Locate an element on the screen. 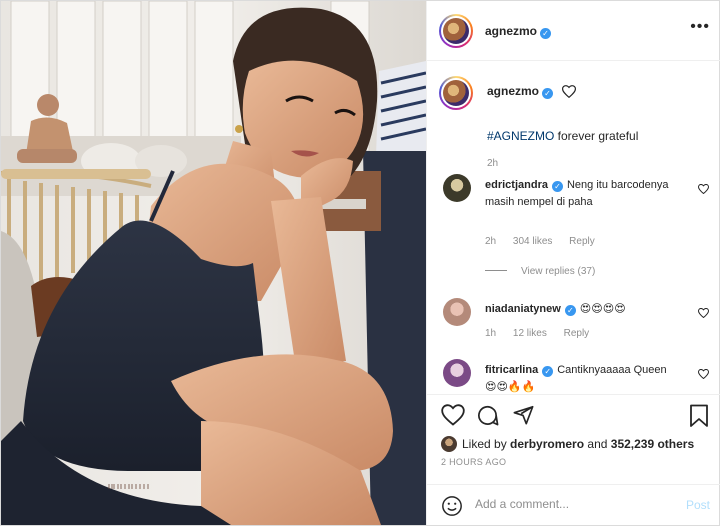  caption-text: #AGNEZMO forever grateful is located at coordinates (562, 136).